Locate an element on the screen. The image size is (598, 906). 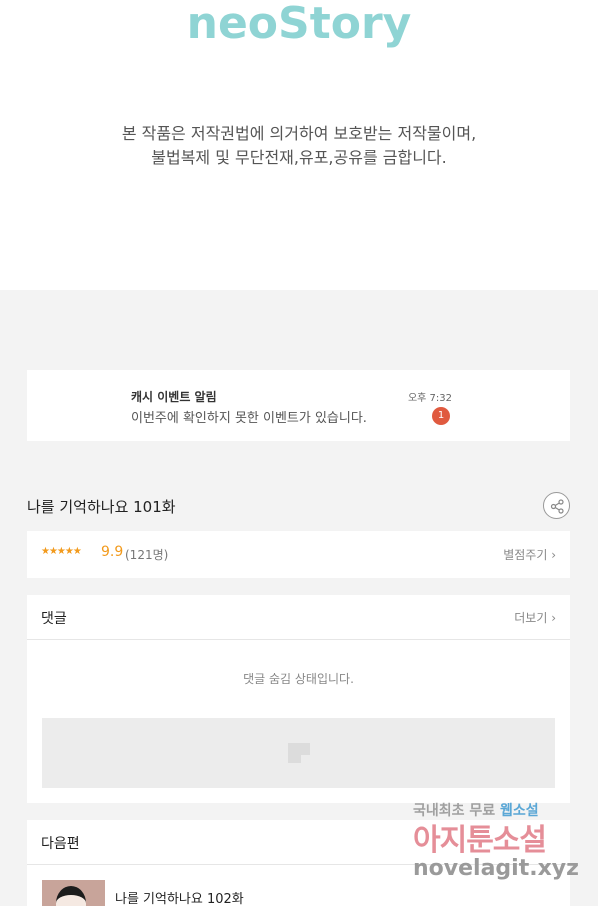
watermark-line-1: 국내최초 무료 웹소설 is located at coordinates (476, 810).